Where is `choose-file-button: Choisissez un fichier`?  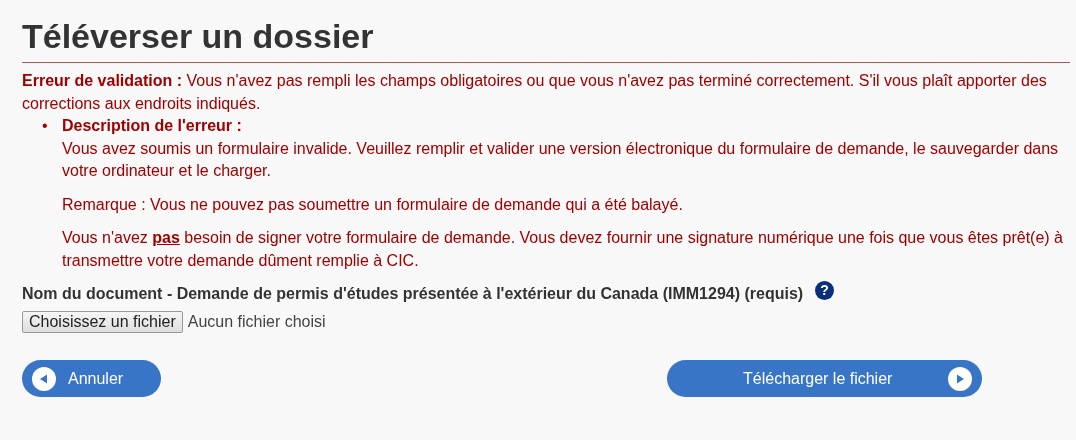 choose-file-button: Choisissez un fichier is located at coordinates (102, 322).